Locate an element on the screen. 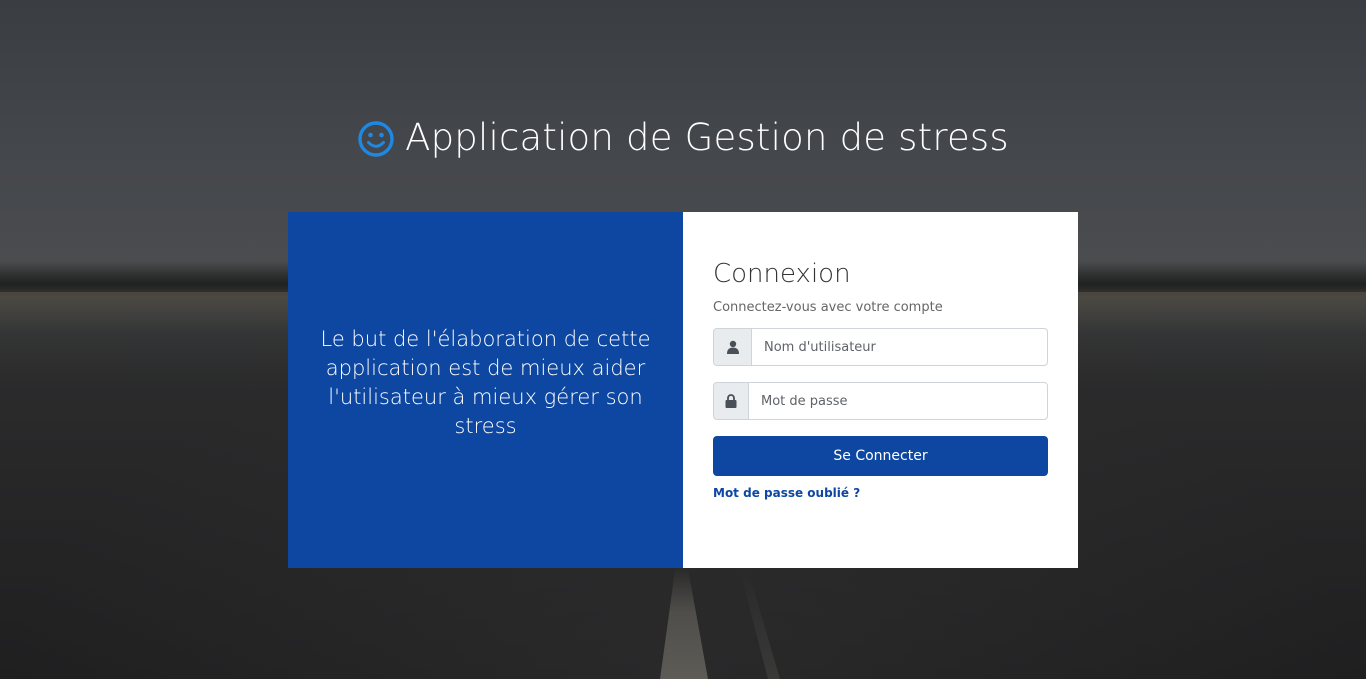  page-title: Application de Gestion de stress is located at coordinates (683, 137).